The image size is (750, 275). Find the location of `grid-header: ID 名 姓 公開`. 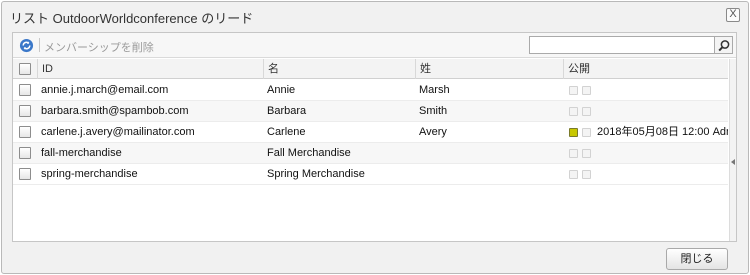

grid-header: ID 名 姓 公開 is located at coordinates (370, 69).